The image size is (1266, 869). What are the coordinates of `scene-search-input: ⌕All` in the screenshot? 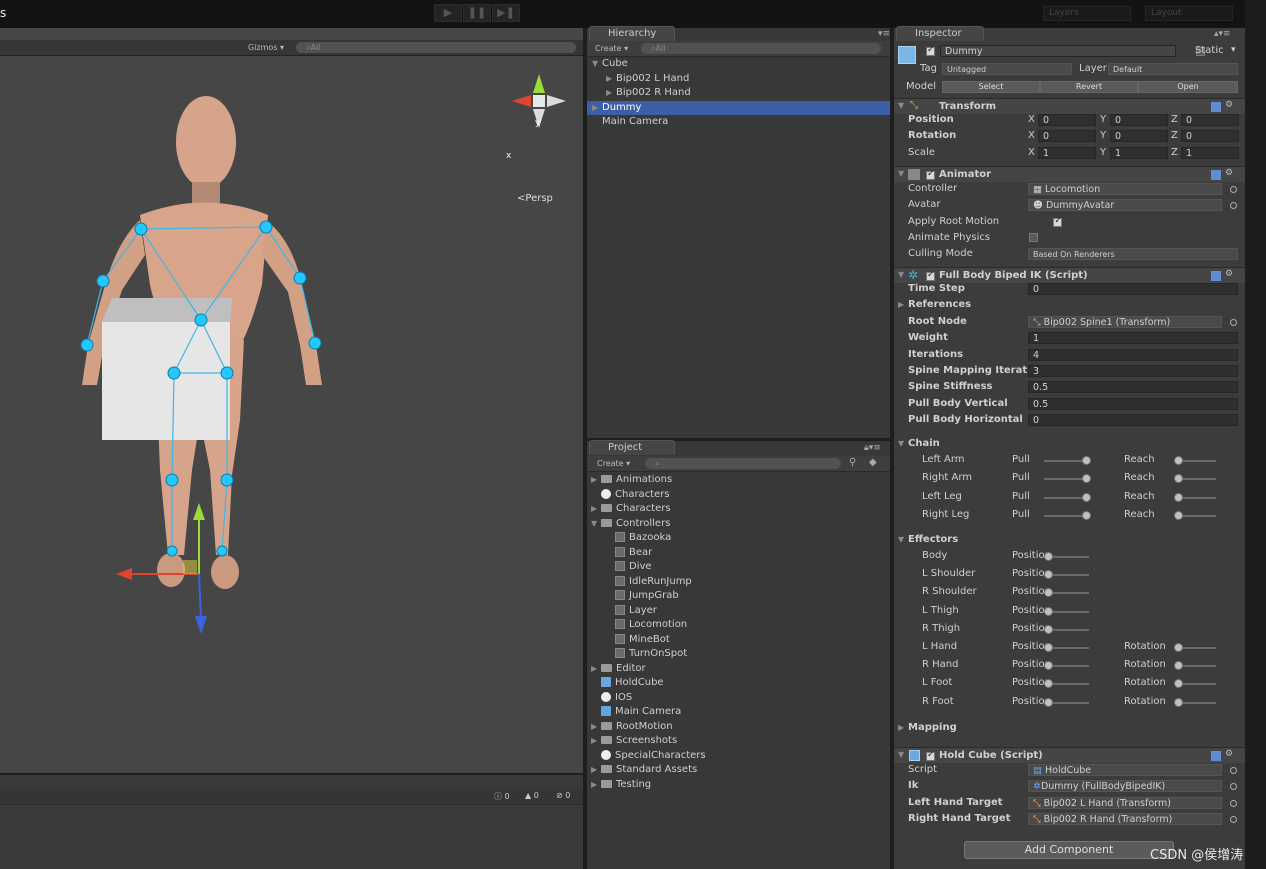 It's located at (436, 47).